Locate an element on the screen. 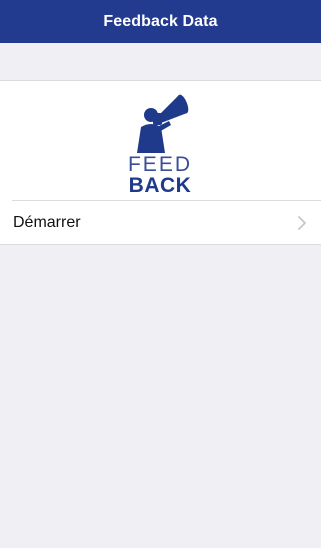  navigation-bar: Feedback Data is located at coordinates (160, 21).